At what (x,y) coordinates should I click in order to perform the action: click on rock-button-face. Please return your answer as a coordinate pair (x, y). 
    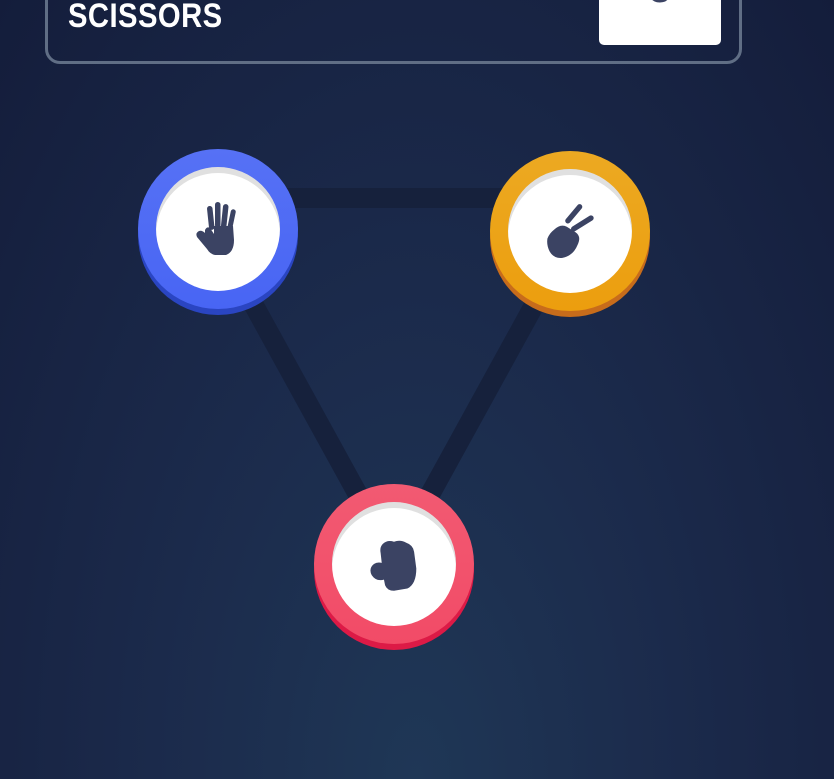
    Looking at the image, I should click on (394, 564).